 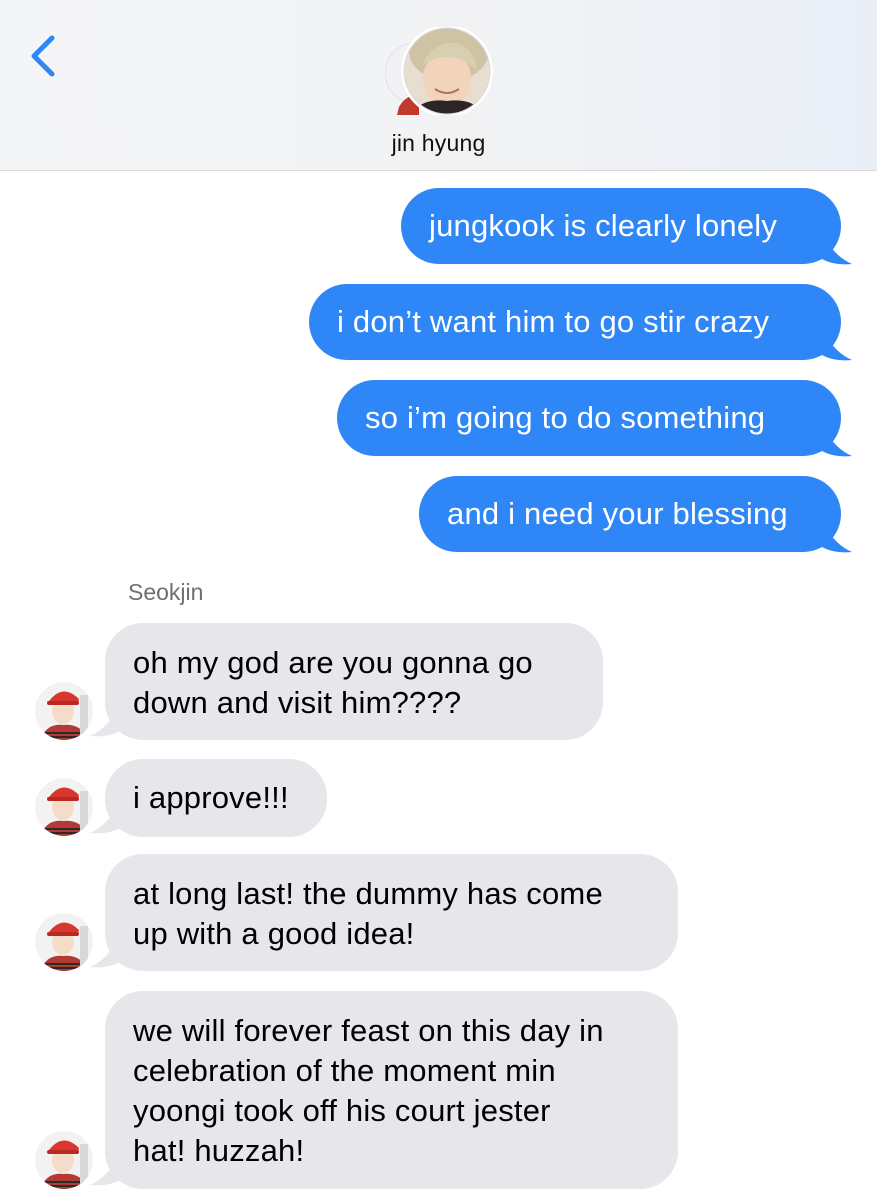 I want to click on contact-name: jin hyung, so click(x=438, y=143).